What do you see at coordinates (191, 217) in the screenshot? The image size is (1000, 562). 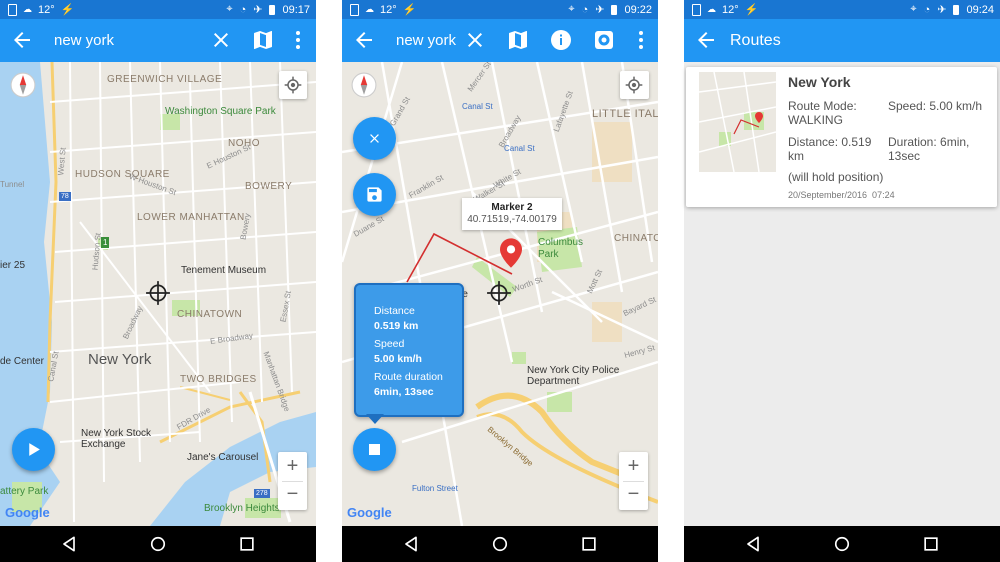 I see `label-lower-manhattan: LOWER MANHATTAN` at bounding box center [191, 217].